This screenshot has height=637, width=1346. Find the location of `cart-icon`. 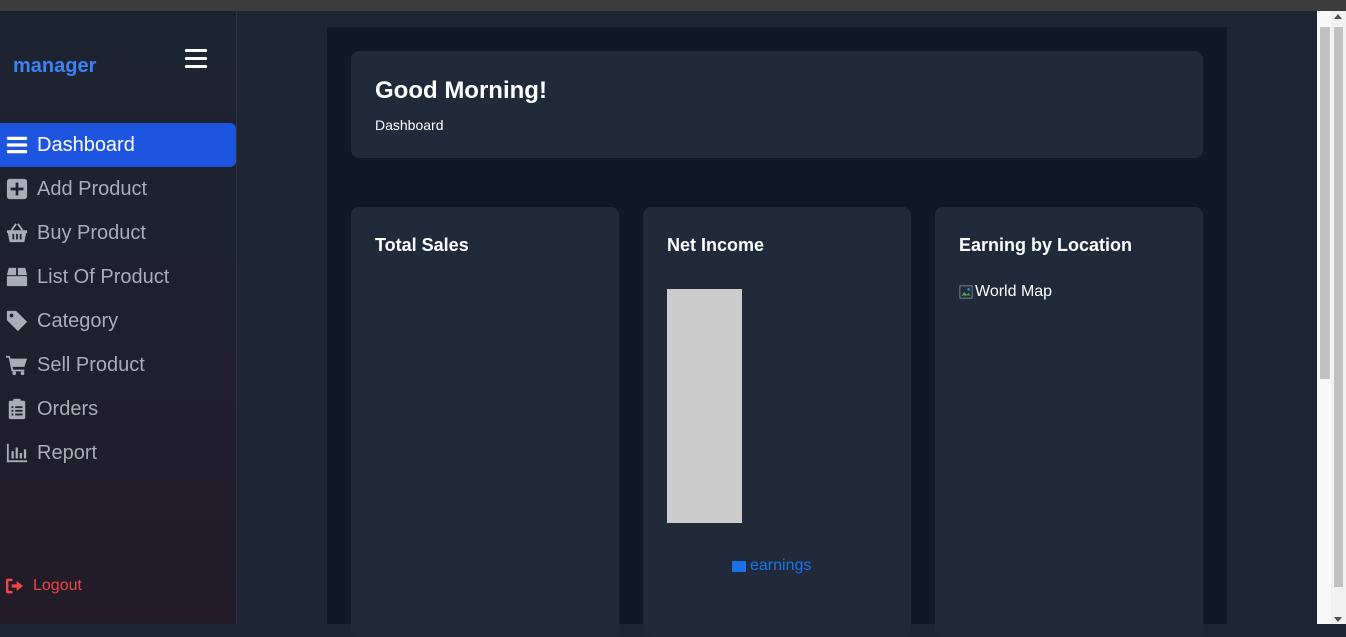

cart-icon is located at coordinates (17, 365).